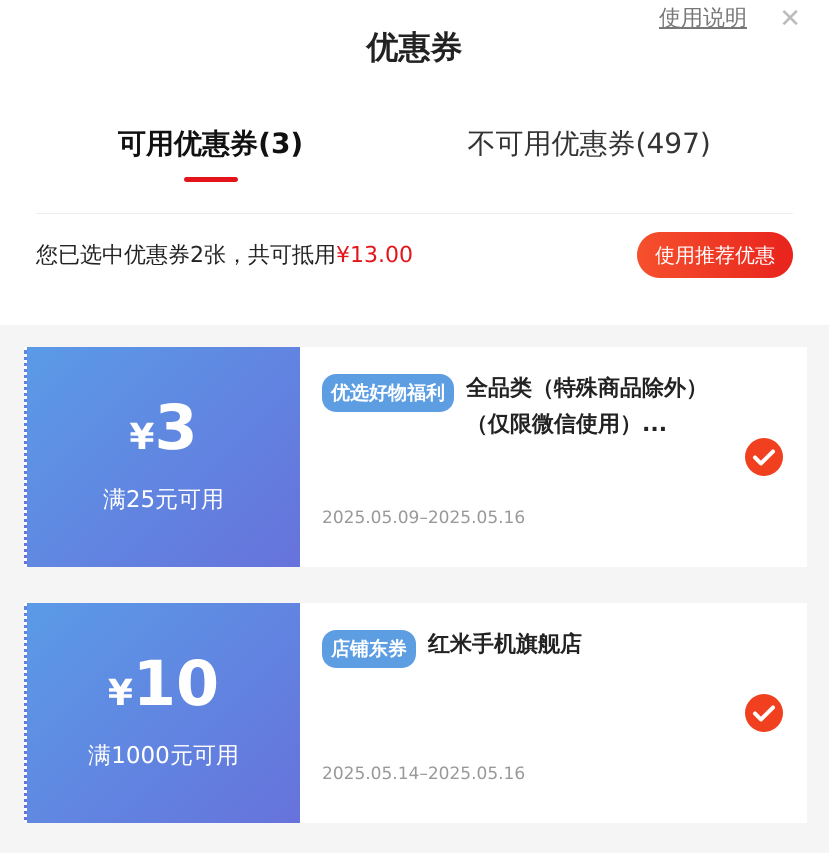  What do you see at coordinates (388, 393) in the screenshot?
I see `coupon-tag: 优选好物福利` at bounding box center [388, 393].